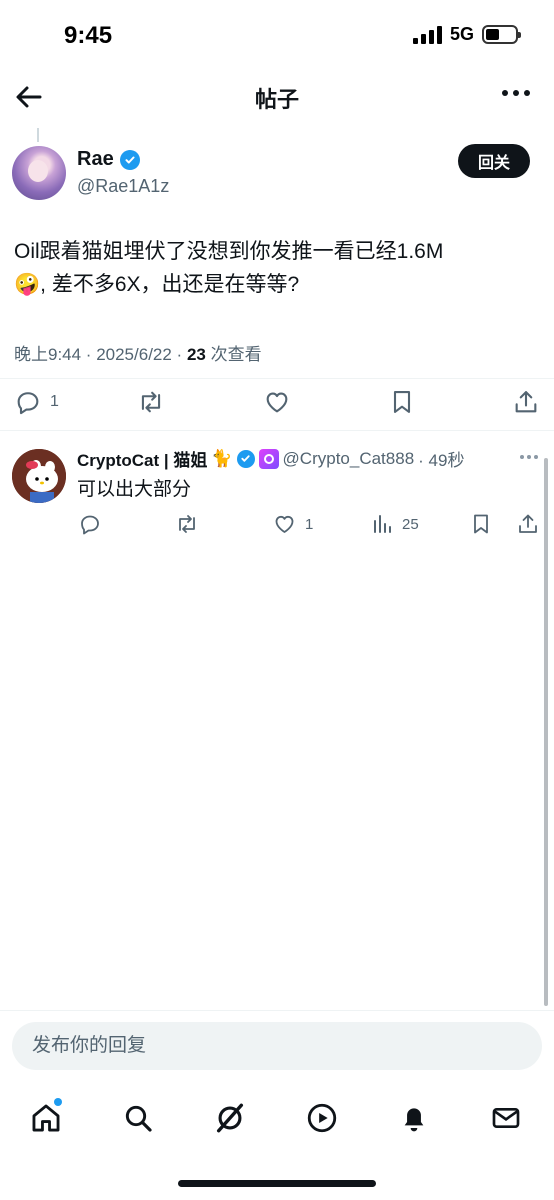 The width and height of the screenshot is (554, 1200). What do you see at coordinates (196, 354) in the screenshot?
I see `views-count: 23` at bounding box center [196, 354].